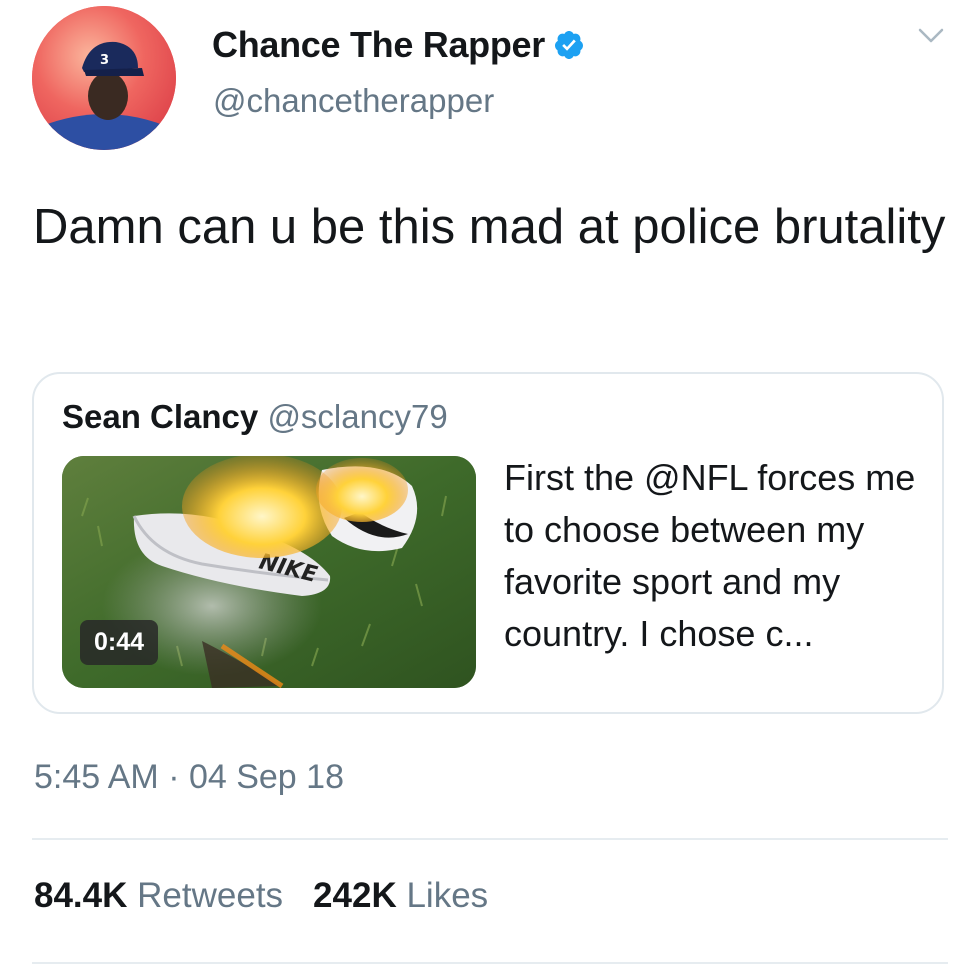  I want to click on video-duration-badge: 0:44, so click(119, 642).